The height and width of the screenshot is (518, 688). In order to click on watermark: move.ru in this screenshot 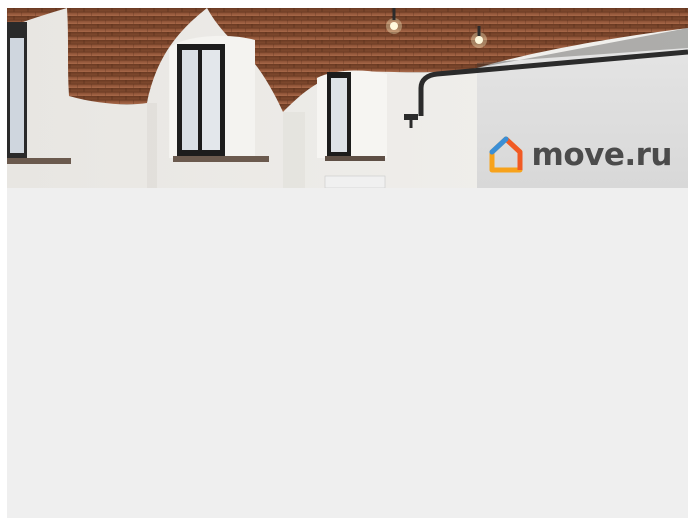, I will do `click(580, 155)`.